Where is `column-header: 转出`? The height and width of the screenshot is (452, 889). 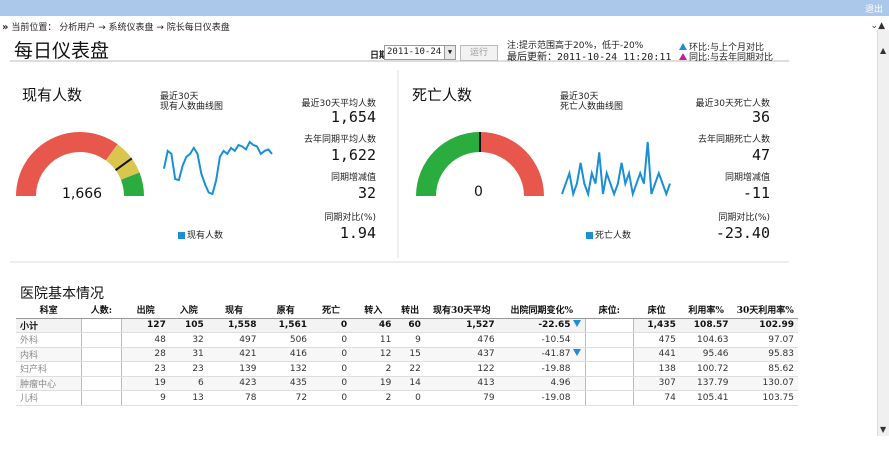
column-header: 转出 is located at coordinates (410, 310).